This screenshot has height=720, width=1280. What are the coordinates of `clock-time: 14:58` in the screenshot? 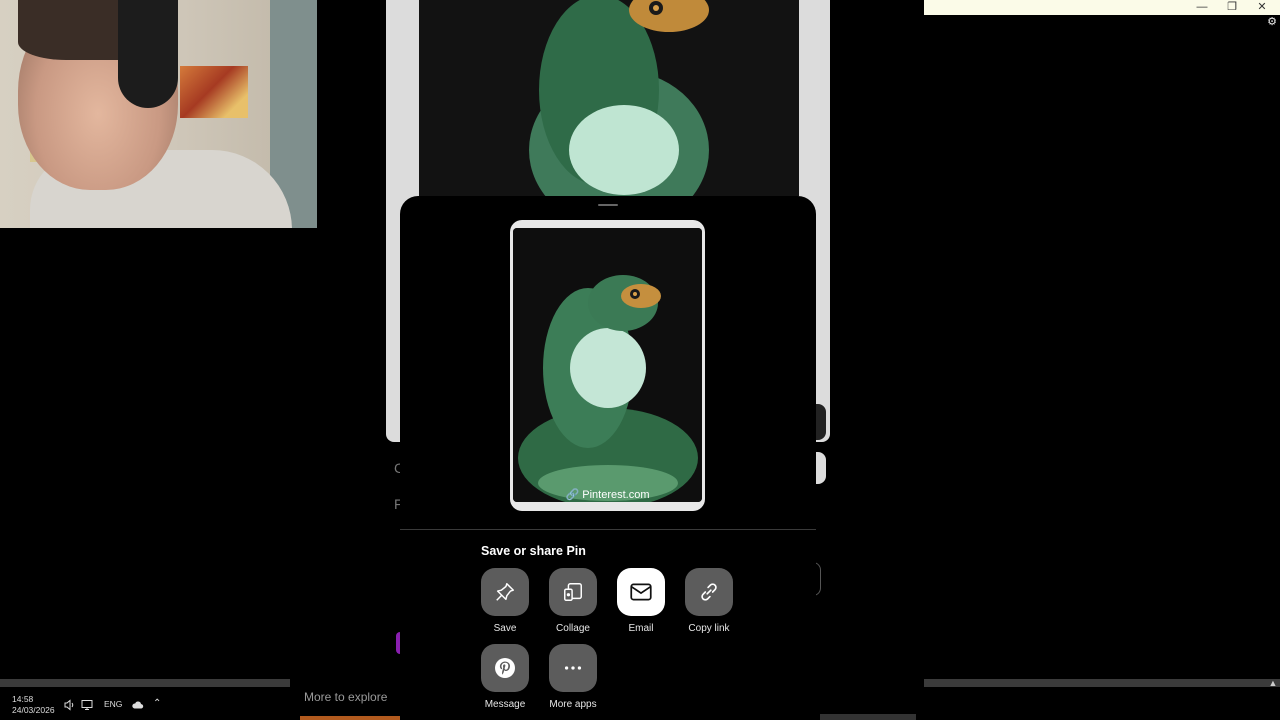 It's located at (22, 699).